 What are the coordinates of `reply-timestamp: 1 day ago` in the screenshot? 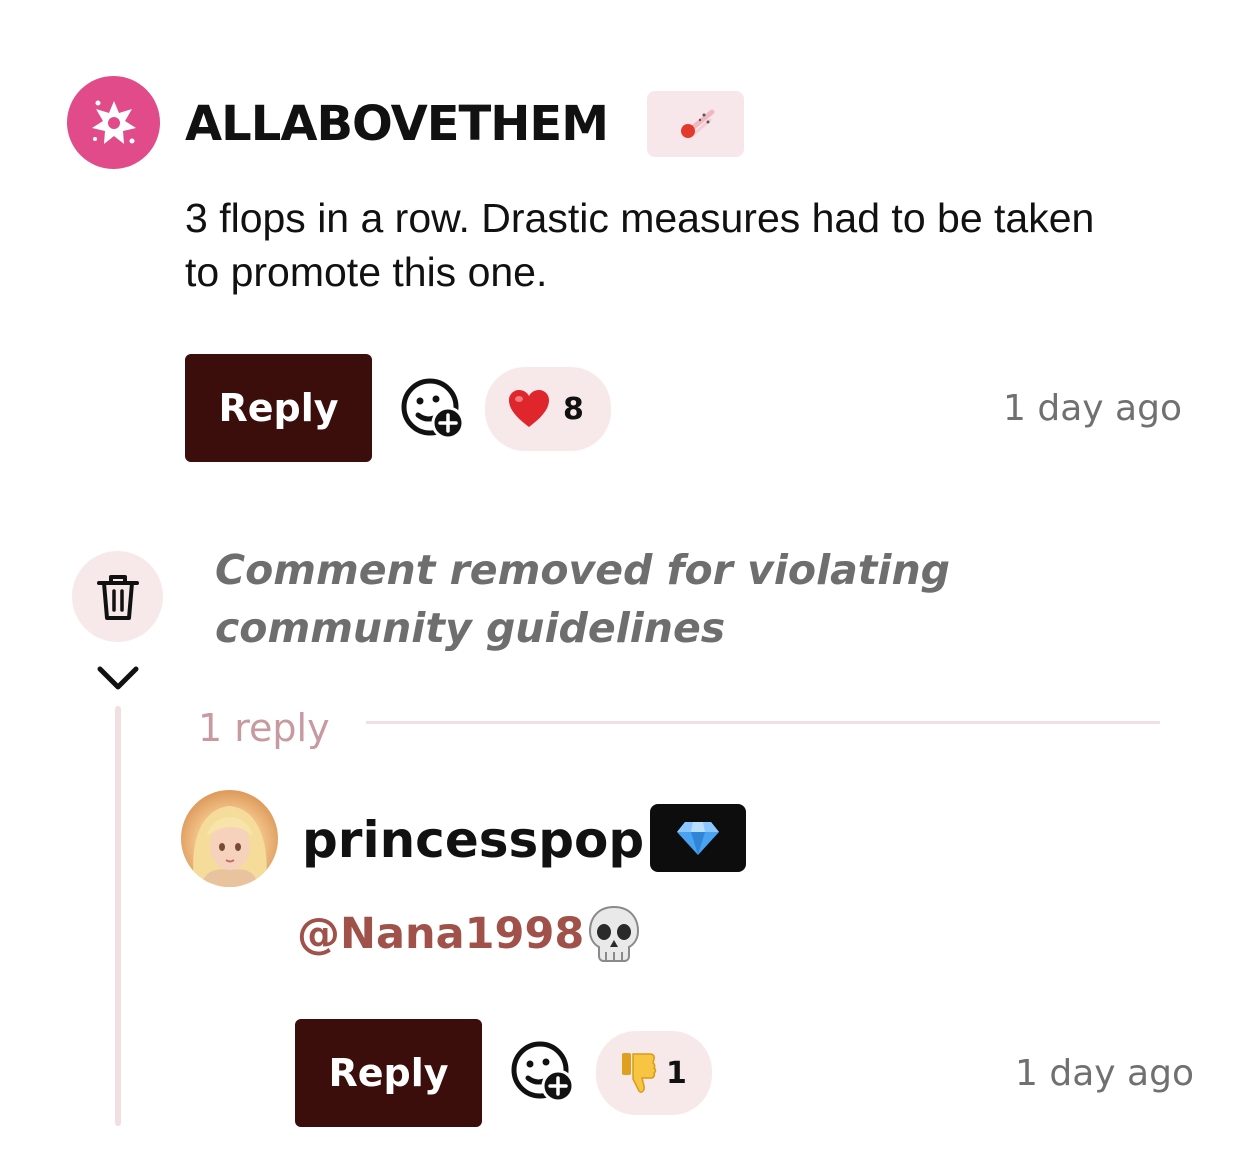 It's located at (1104, 1073).